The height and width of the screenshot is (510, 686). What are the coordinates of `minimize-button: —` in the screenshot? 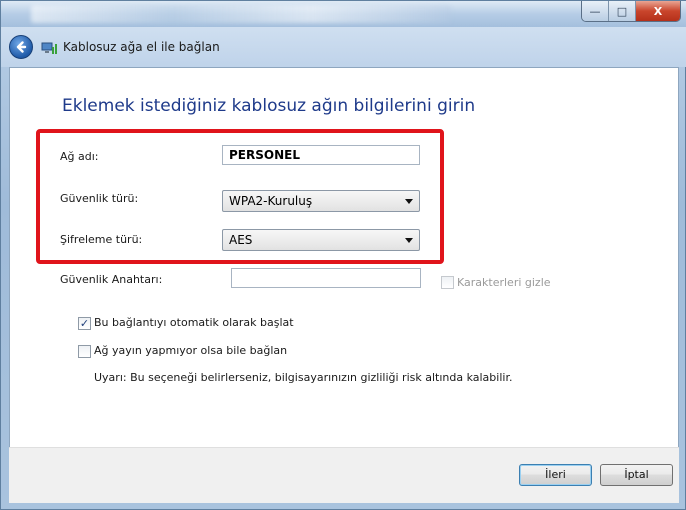 It's located at (595, 11).